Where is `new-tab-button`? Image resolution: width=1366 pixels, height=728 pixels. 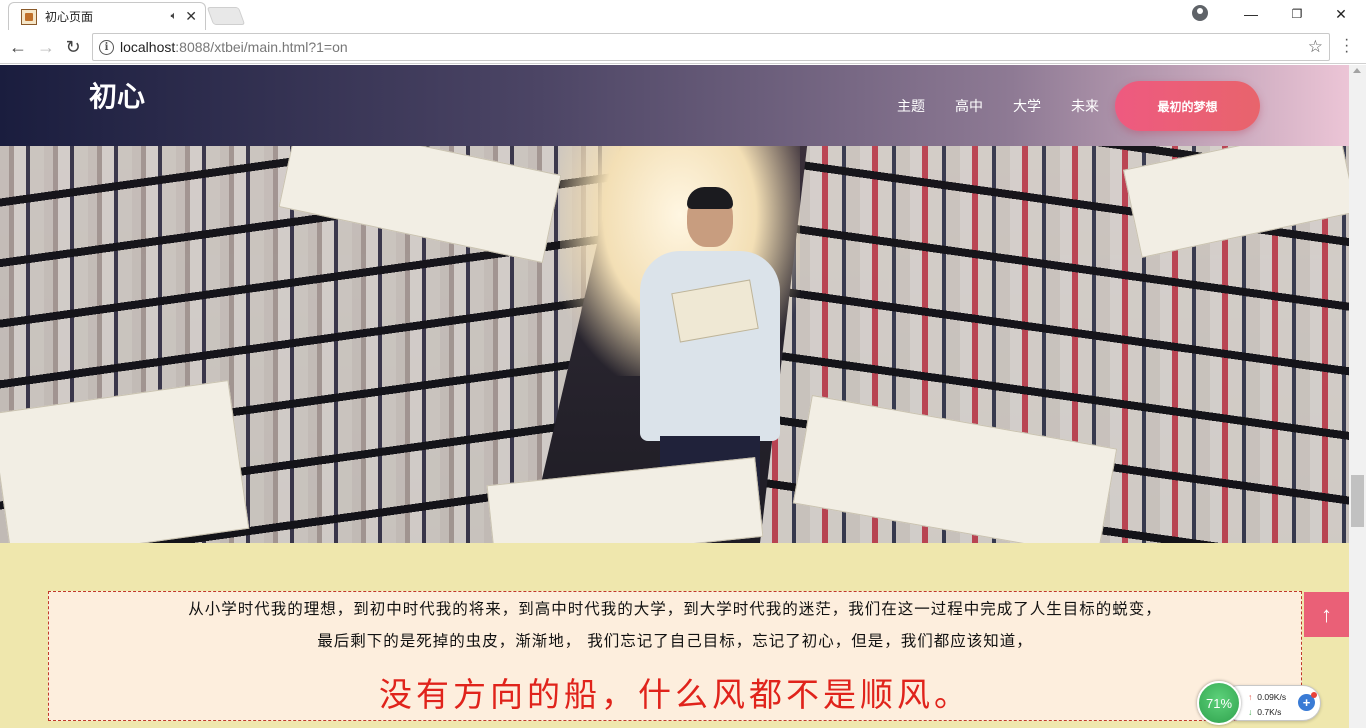
new-tab-button is located at coordinates (226, 16).